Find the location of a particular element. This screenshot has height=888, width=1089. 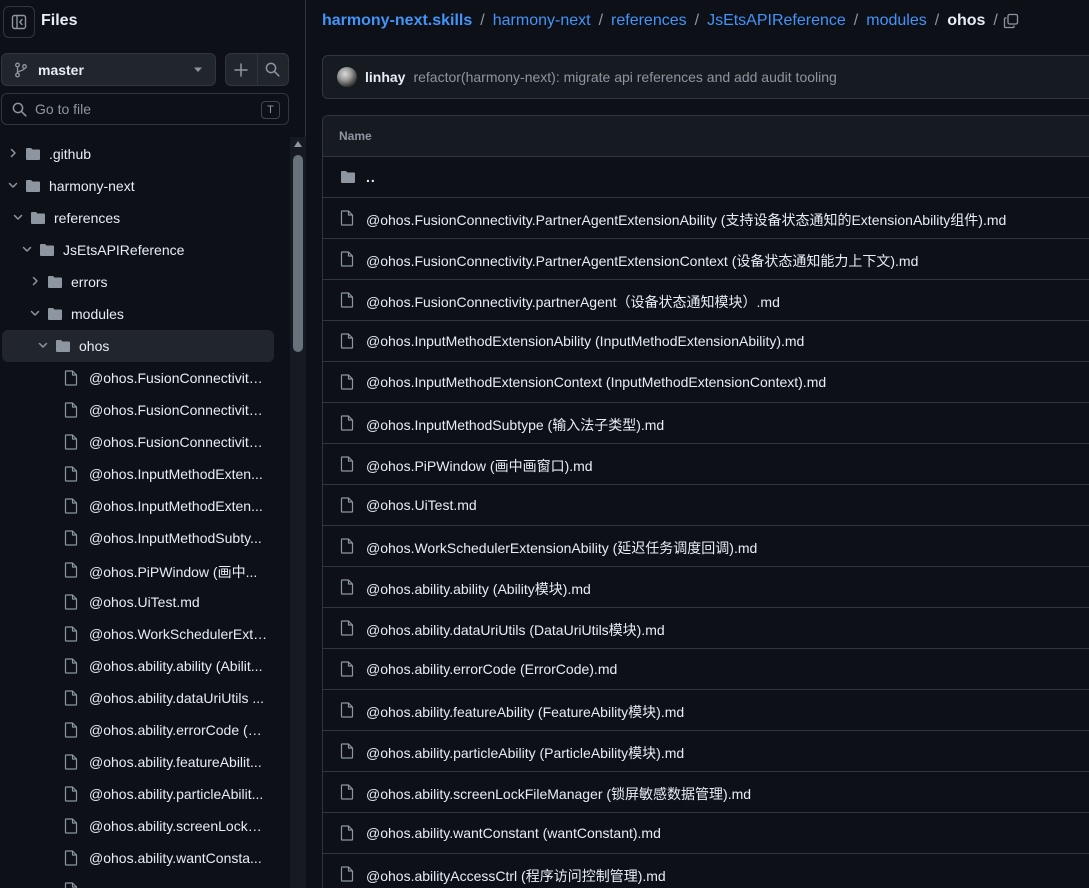

table-row: @ohos.UiTest.md is located at coordinates (706, 505).